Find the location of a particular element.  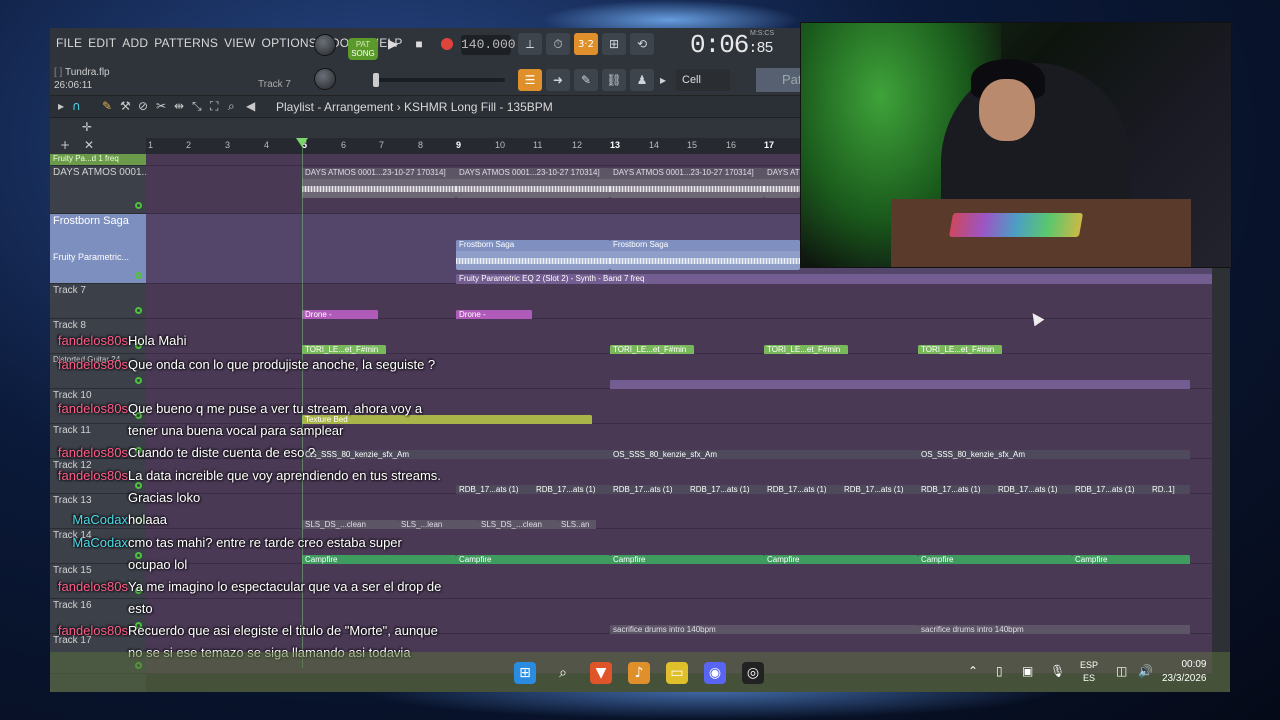

slip-icon: ⇹ is located at coordinates (179, 106).